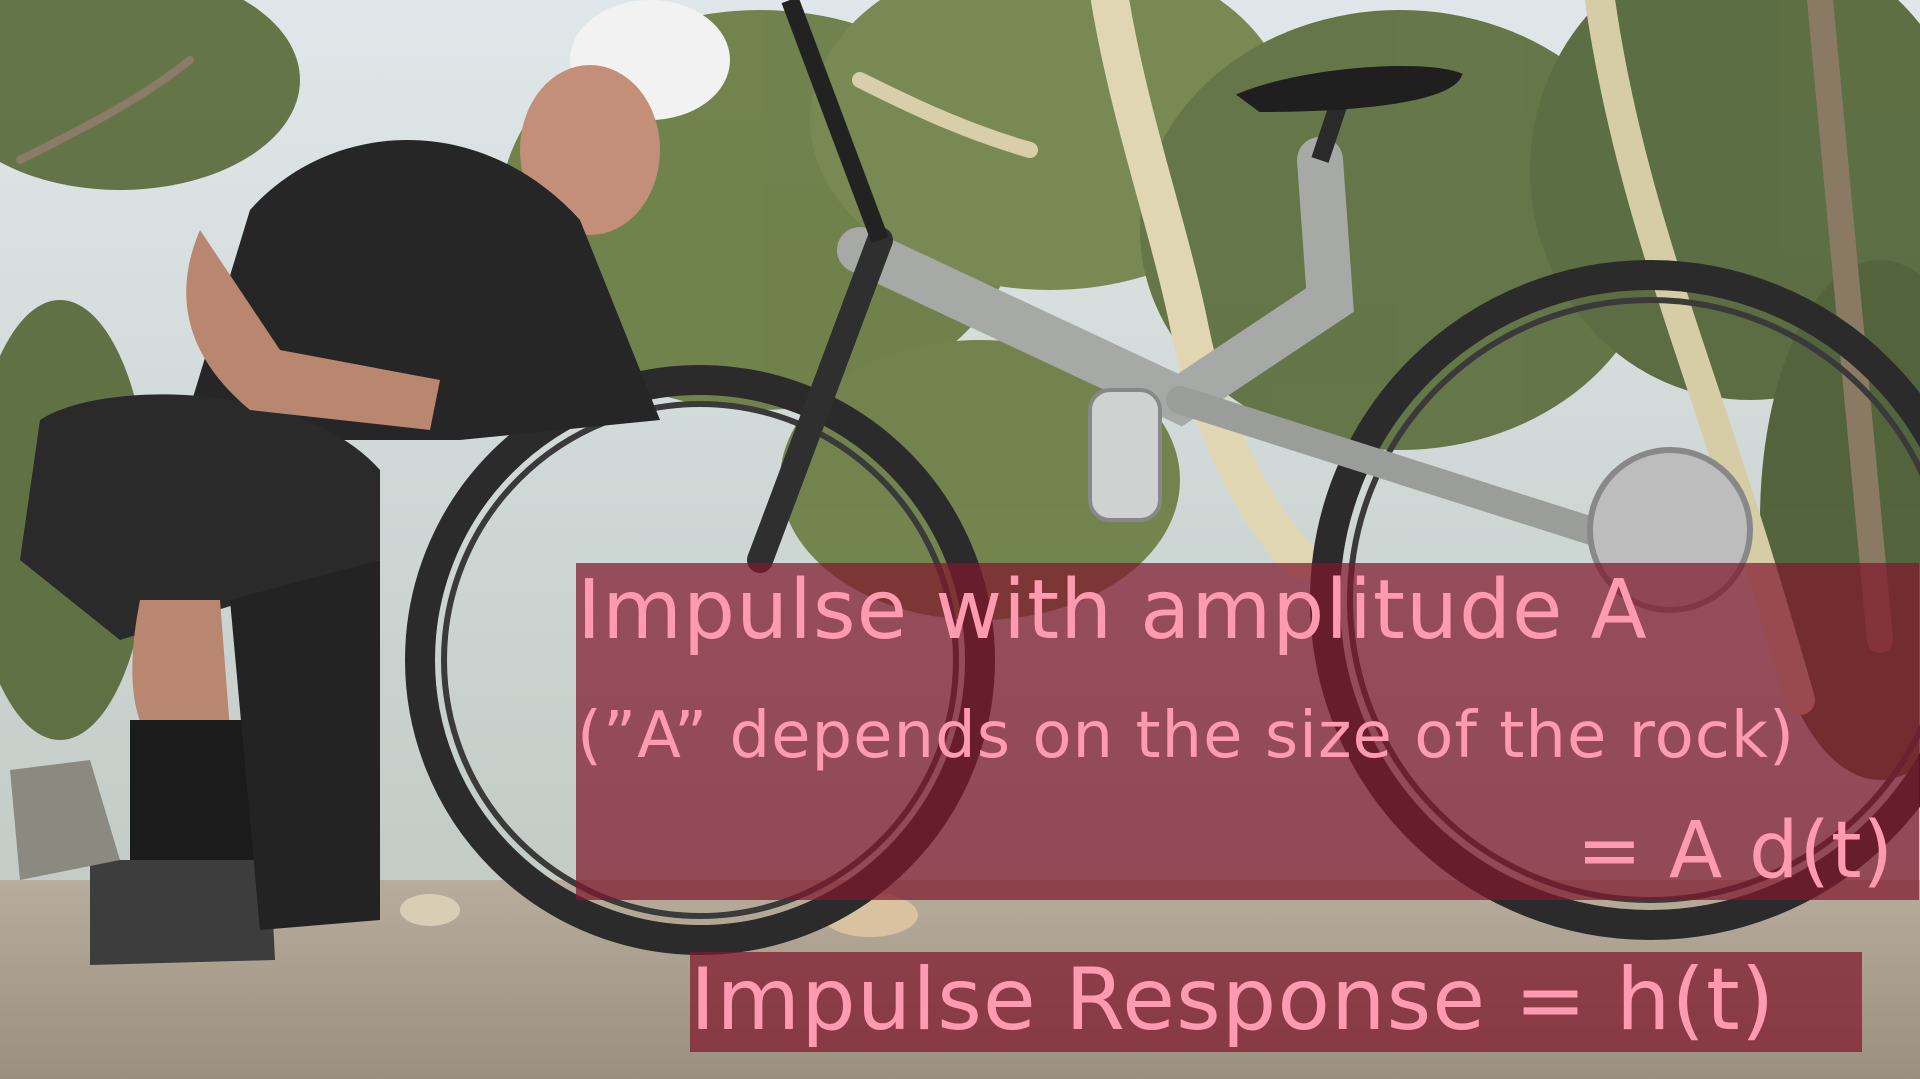  Describe the element at coordinates (1233, 1000) in the screenshot. I see `caption-impulse-response: Impulse Response = h(t)` at that location.